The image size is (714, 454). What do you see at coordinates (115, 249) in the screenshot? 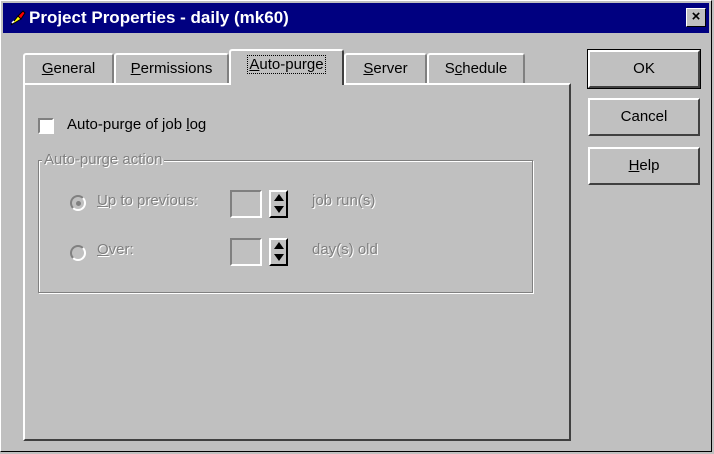
I see `over-label: Over:` at bounding box center [115, 249].